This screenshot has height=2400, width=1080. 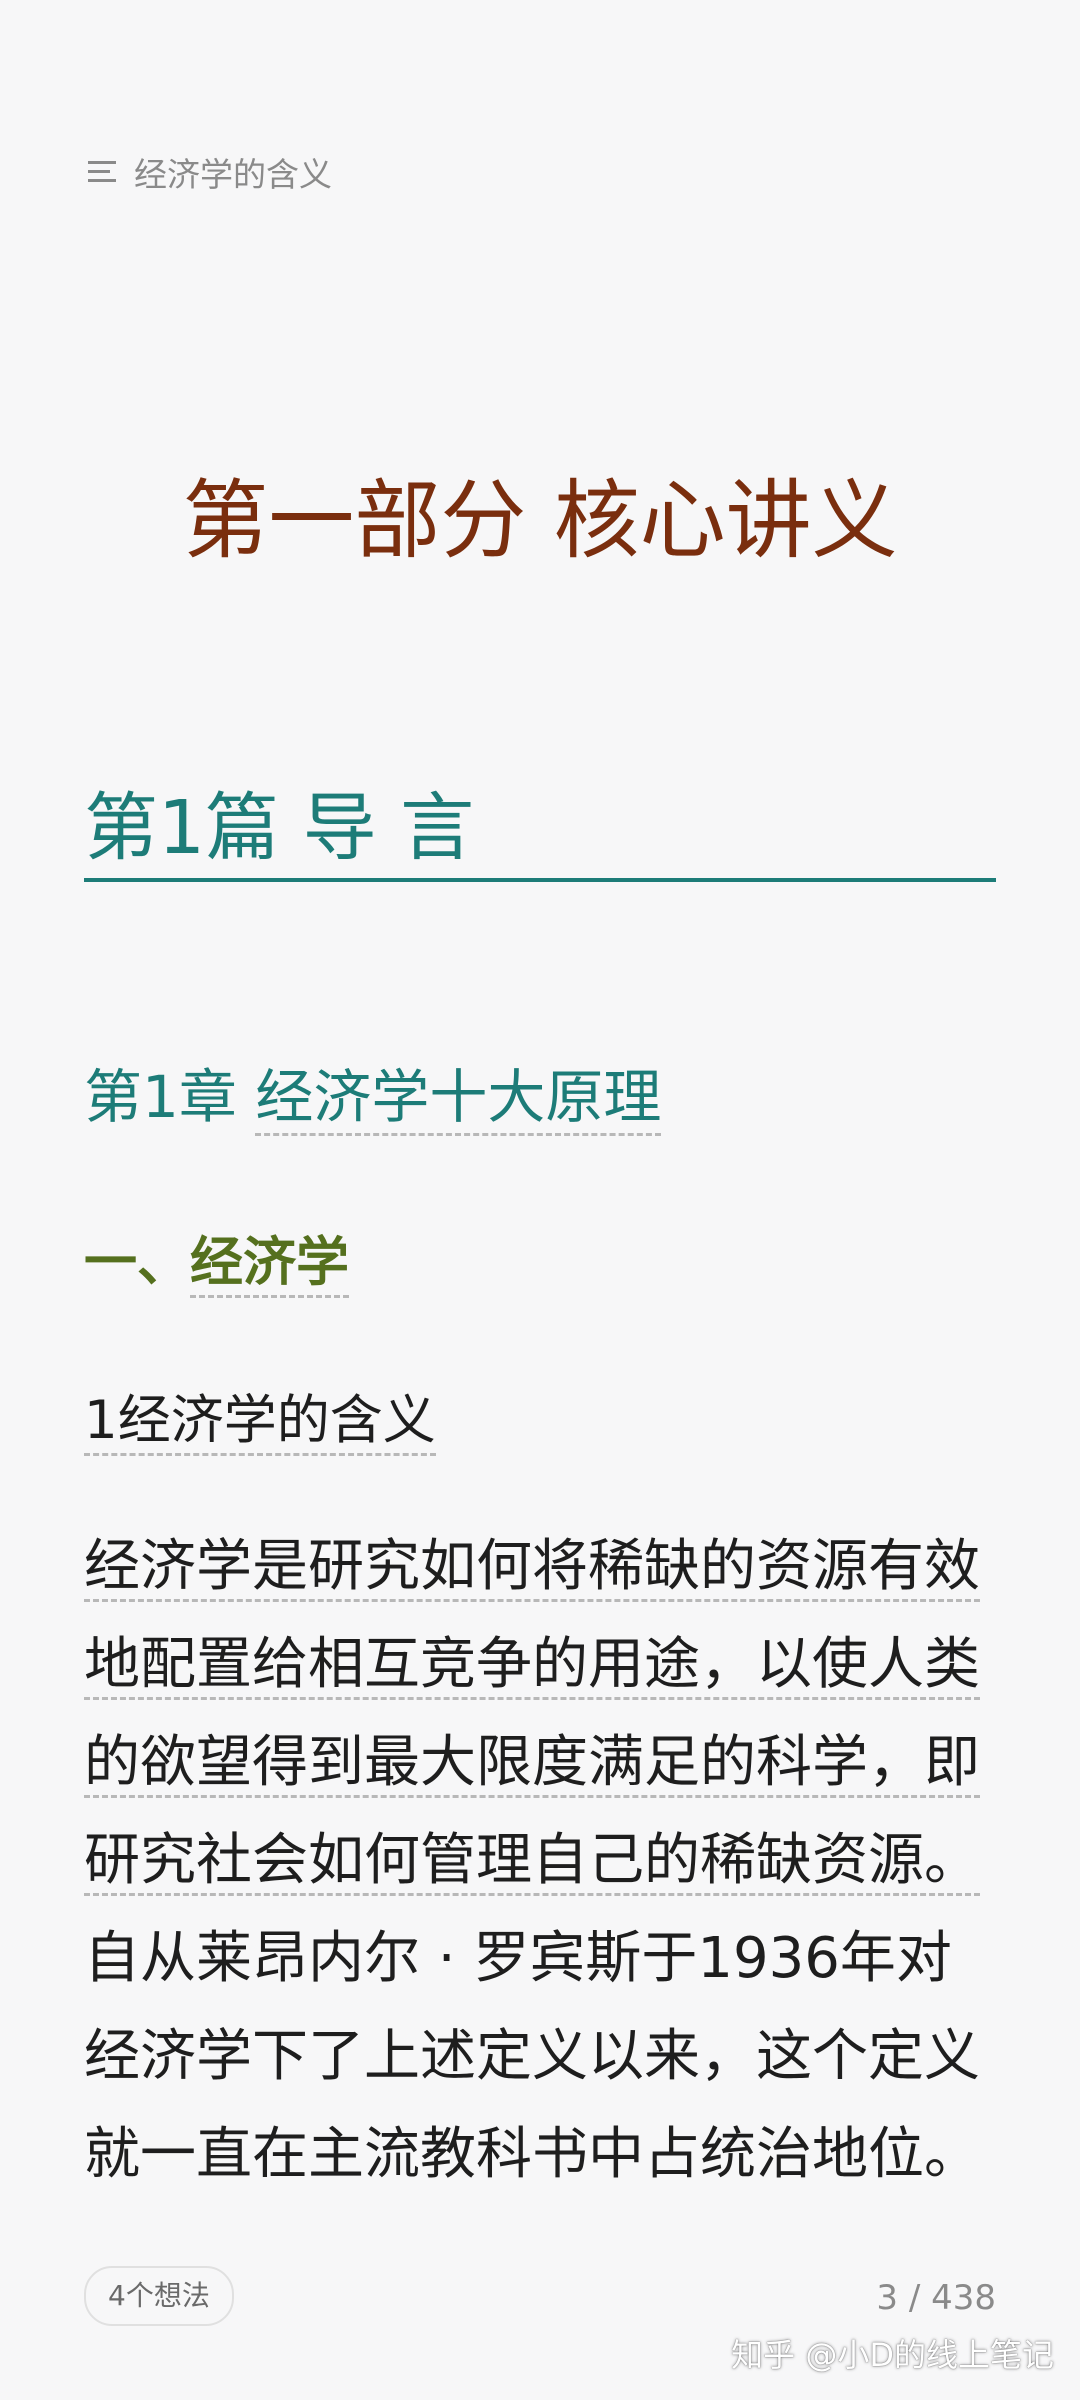 What do you see at coordinates (276, 1420) in the screenshot?
I see `item-name: 经济学的含义` at bounding box center [276, 1420].